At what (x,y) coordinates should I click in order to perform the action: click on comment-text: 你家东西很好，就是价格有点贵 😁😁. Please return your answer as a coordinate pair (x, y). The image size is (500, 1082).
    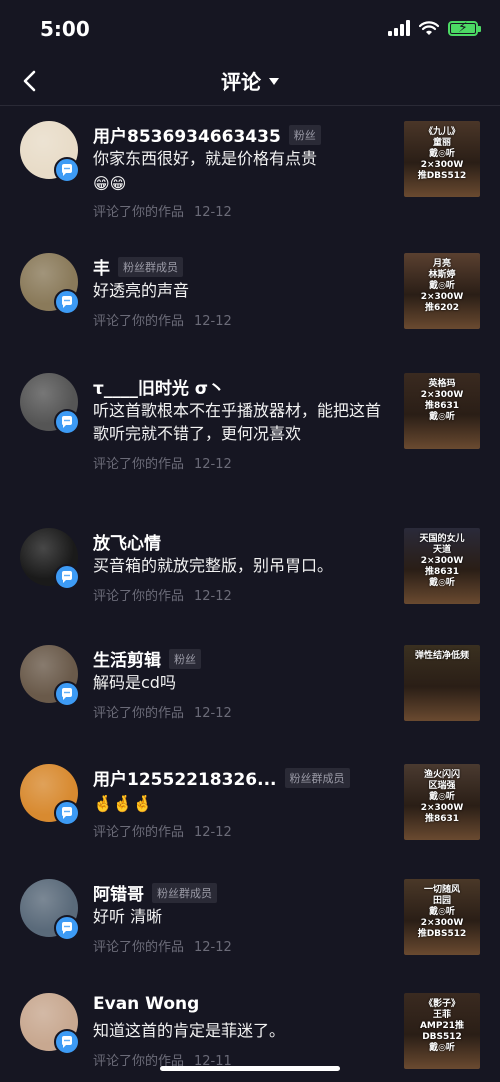
    Looking at the image, I should click on (238, 171).